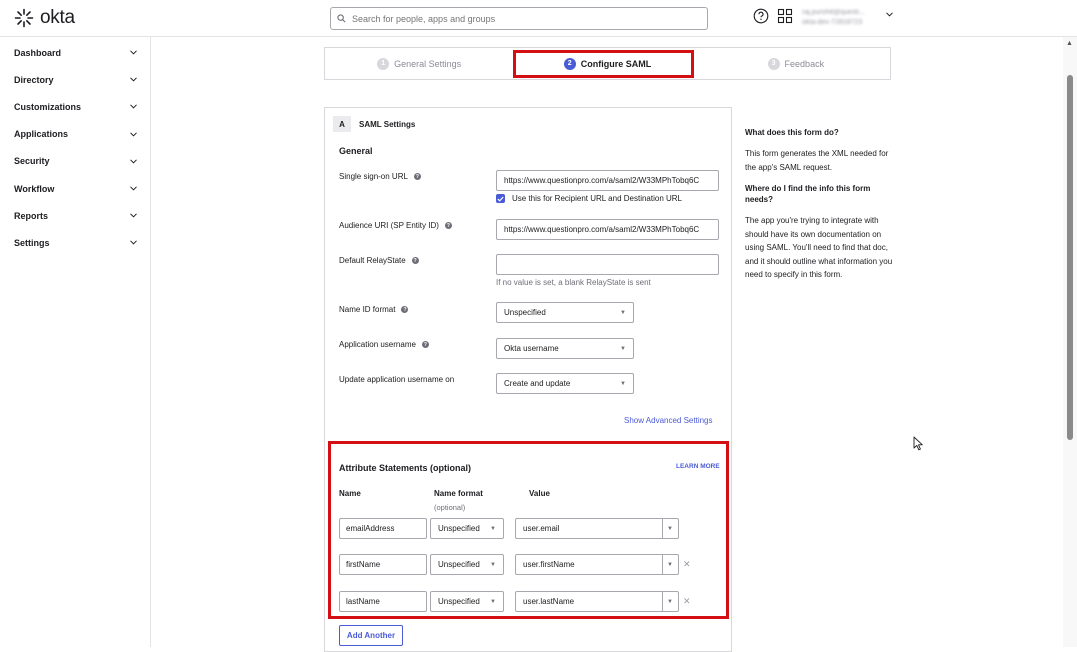  What do you see at coordinates (371, 635) in the screenshot?
I see `add-another-button: Add Another` at bounding box center [371, 635].